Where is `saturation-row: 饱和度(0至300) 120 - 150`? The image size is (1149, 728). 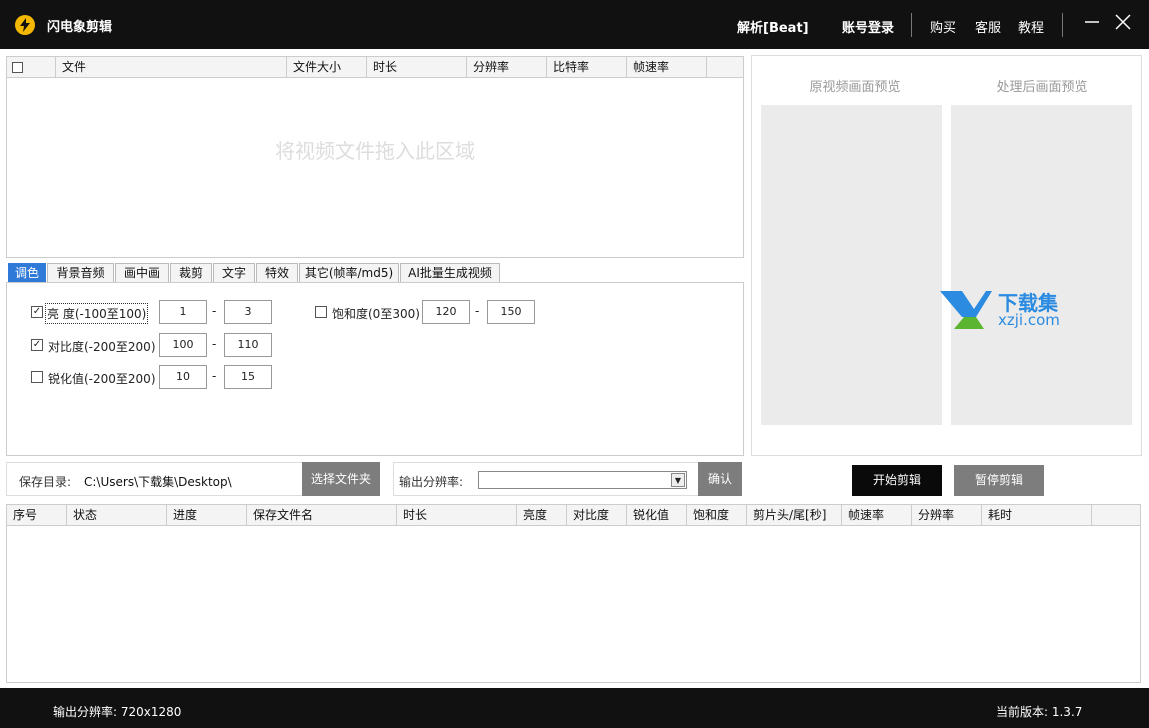
saturation-row: 饱和度(0至300) 120 - 150 is located at coordinates (427, 312).